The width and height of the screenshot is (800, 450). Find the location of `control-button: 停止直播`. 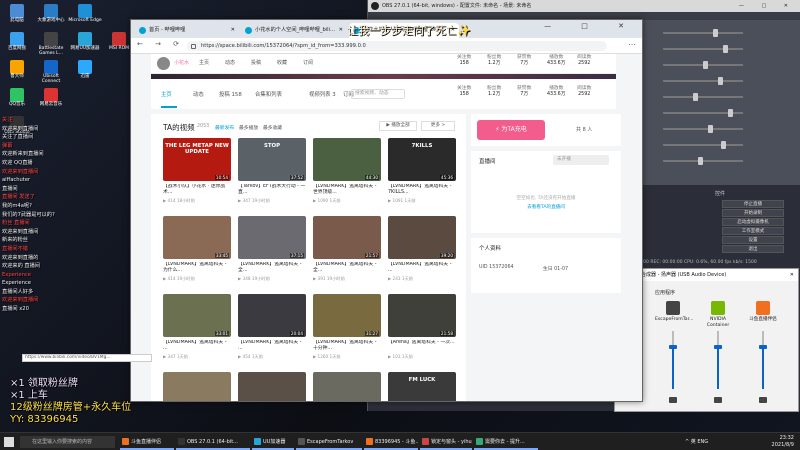

control-button: 停止直播 is located at coordinates (753, 204).